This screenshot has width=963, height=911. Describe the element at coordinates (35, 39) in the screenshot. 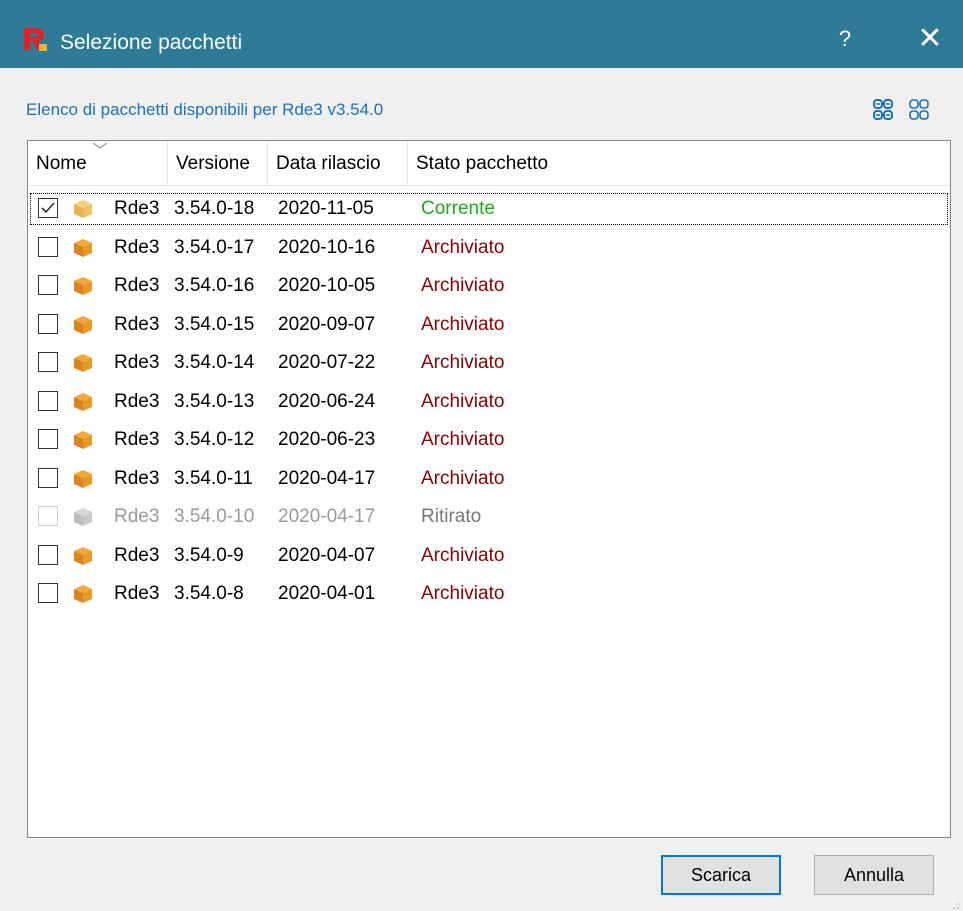

I see `app-r-logo-icon` at that location.